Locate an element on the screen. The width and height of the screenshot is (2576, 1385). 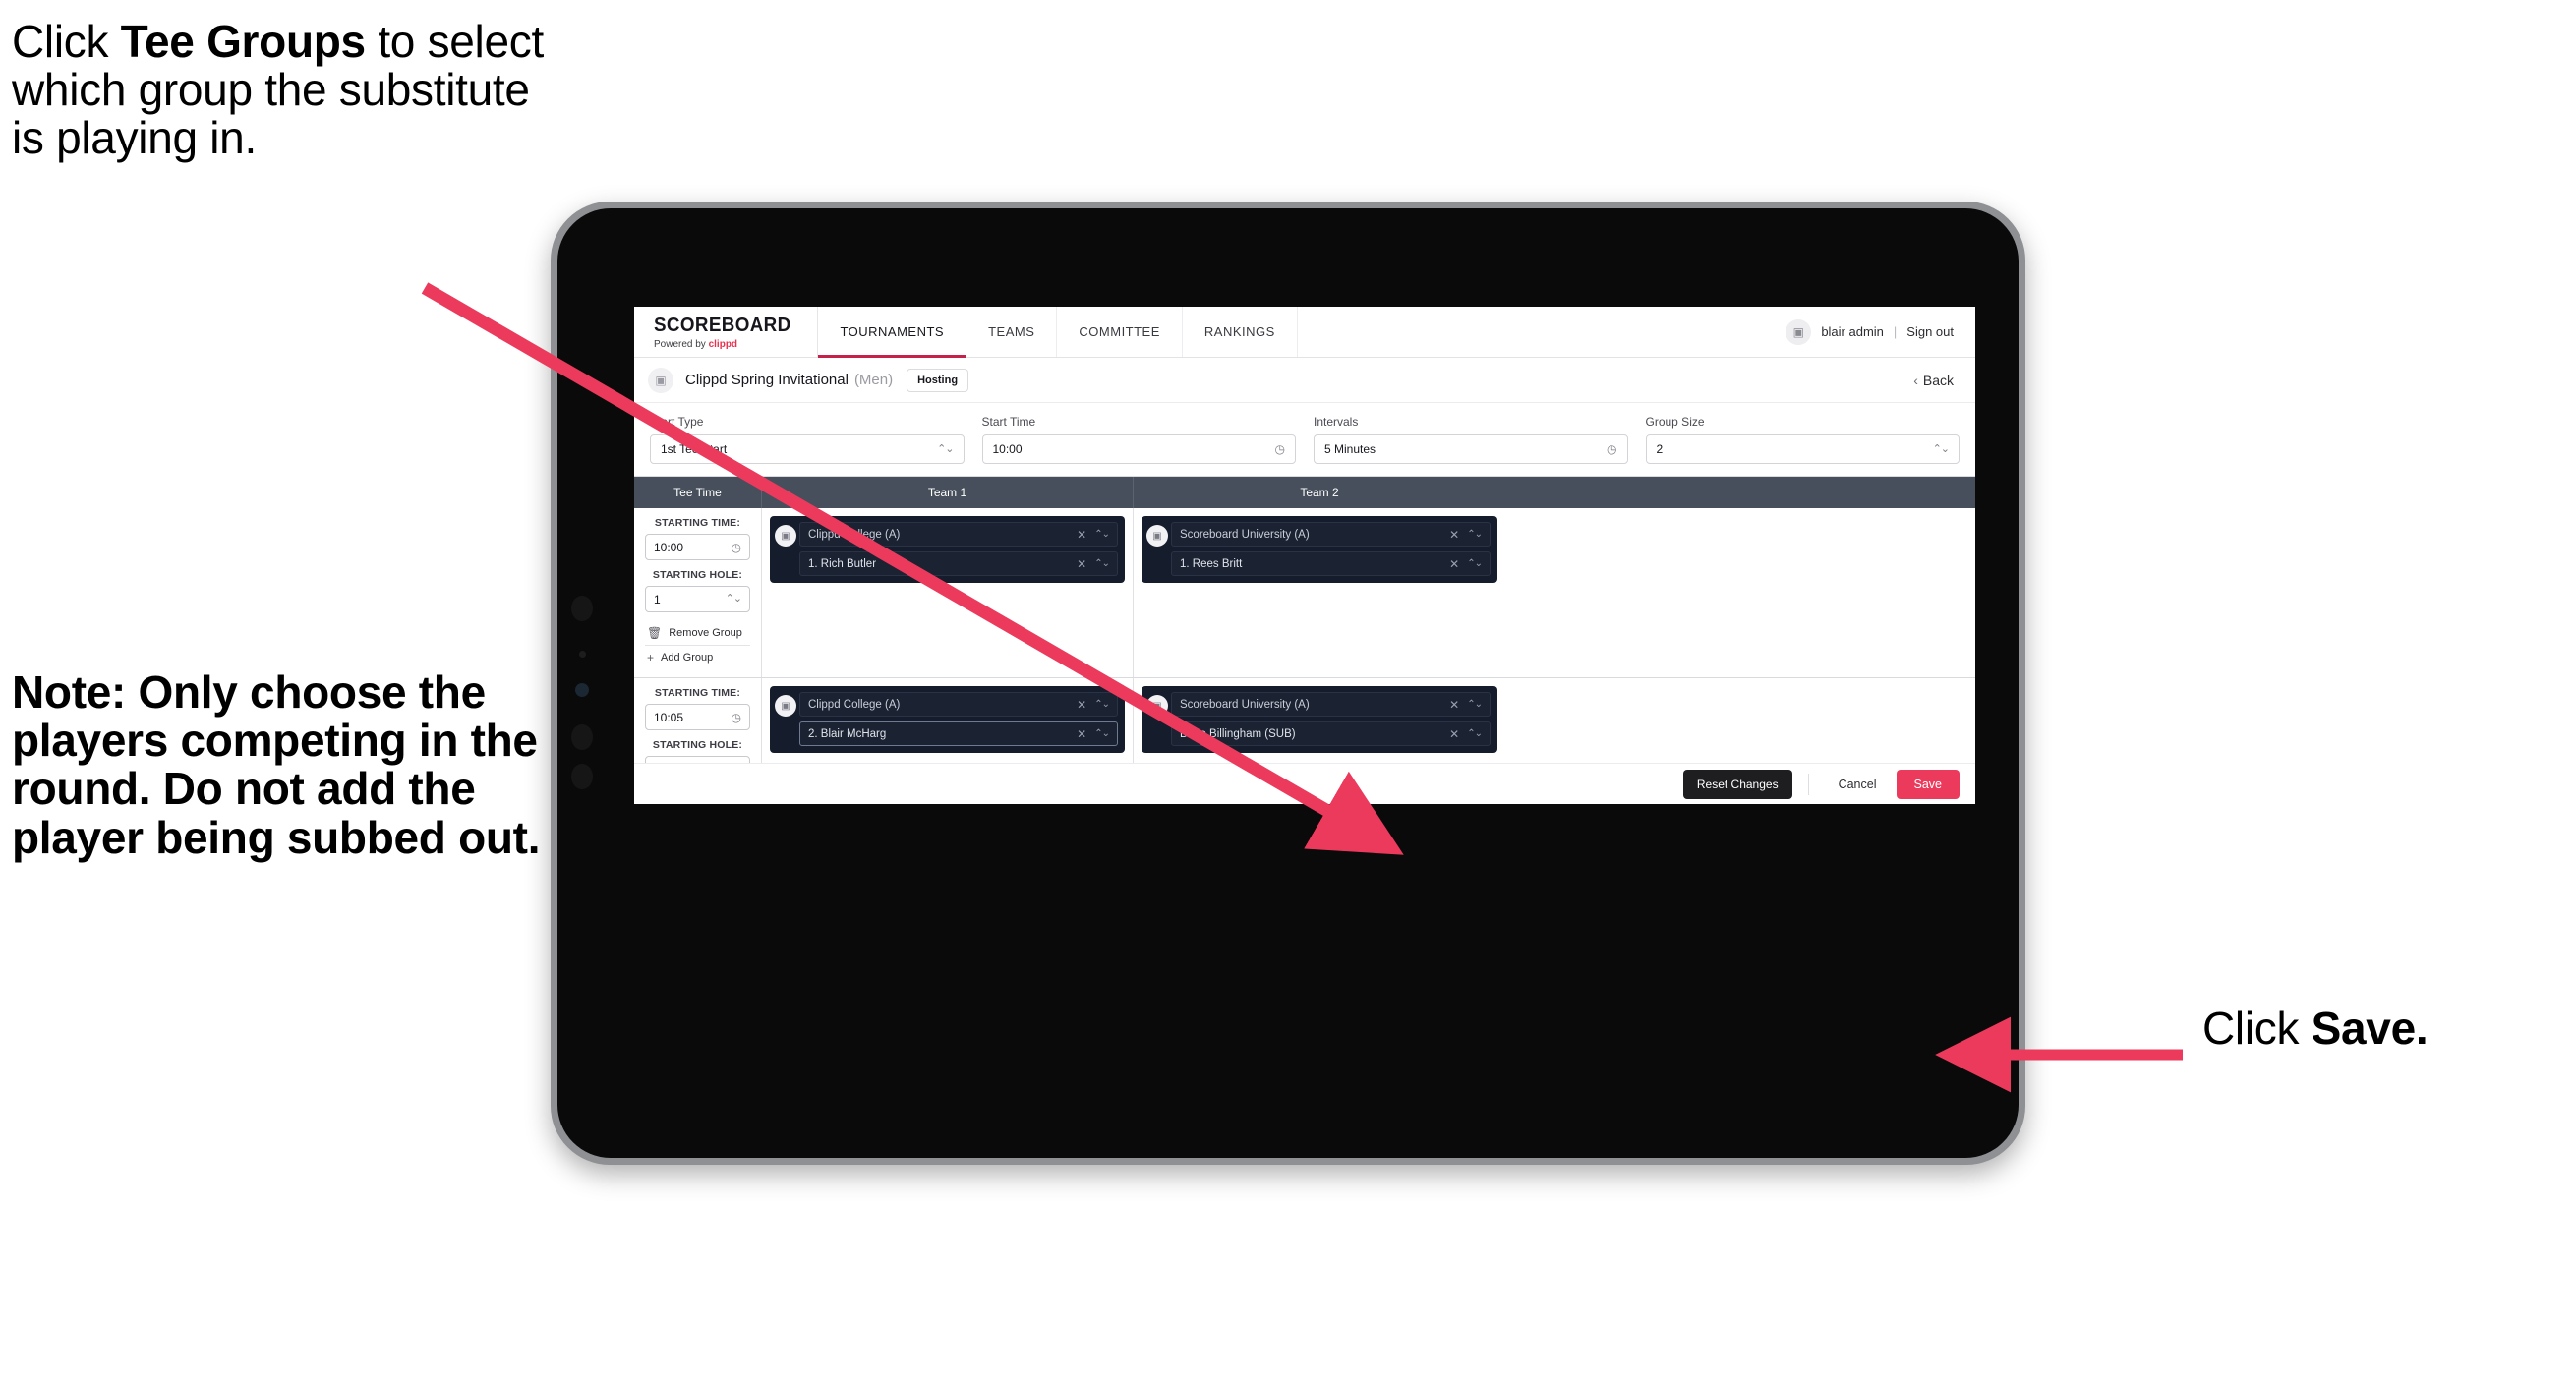
account-name: blair admin is located at coordinates (1852, 332).